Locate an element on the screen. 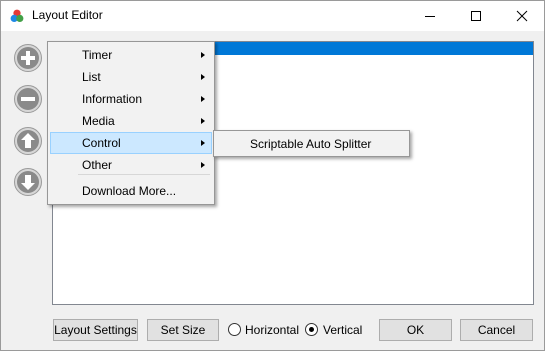 The height and width of the screenshot is (351, 545). plus-icon is located at coordinates (28, 58).